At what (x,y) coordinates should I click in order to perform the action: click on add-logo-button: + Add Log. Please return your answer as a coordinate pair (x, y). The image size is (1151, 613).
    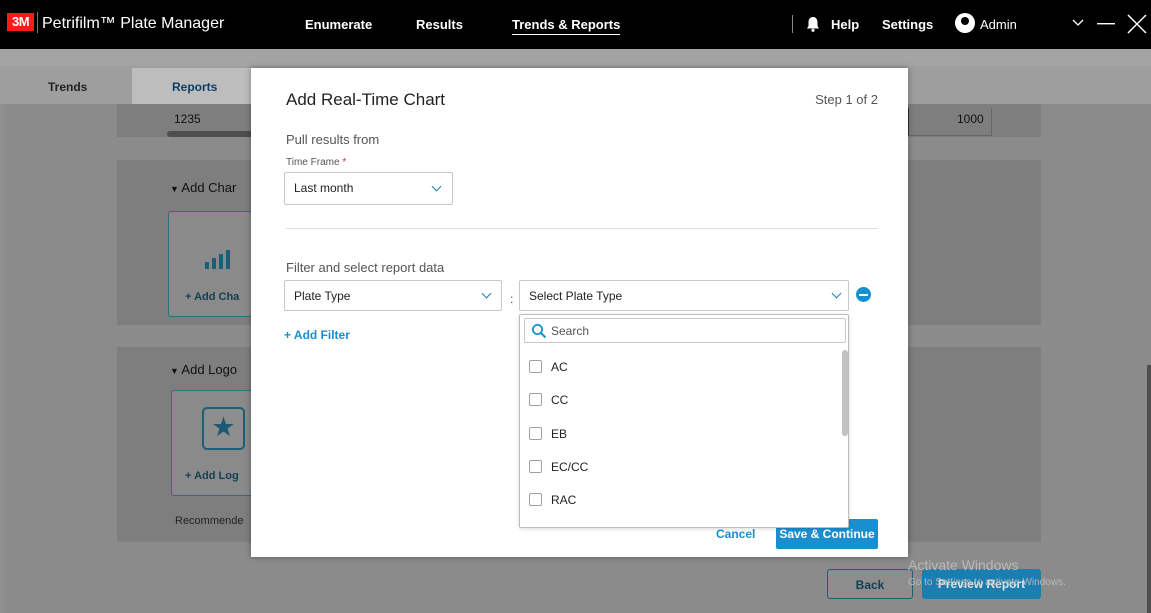
    Looking at the image, I should click on (212, 476).